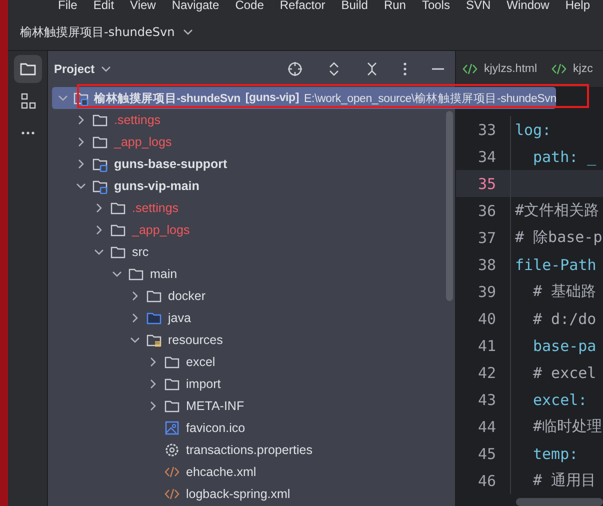 The height and width of the screenshot is (506, 603). Describe the element at coordinates (195, 340) in the screenshot. I see `tree-item-label: resources` at that location.